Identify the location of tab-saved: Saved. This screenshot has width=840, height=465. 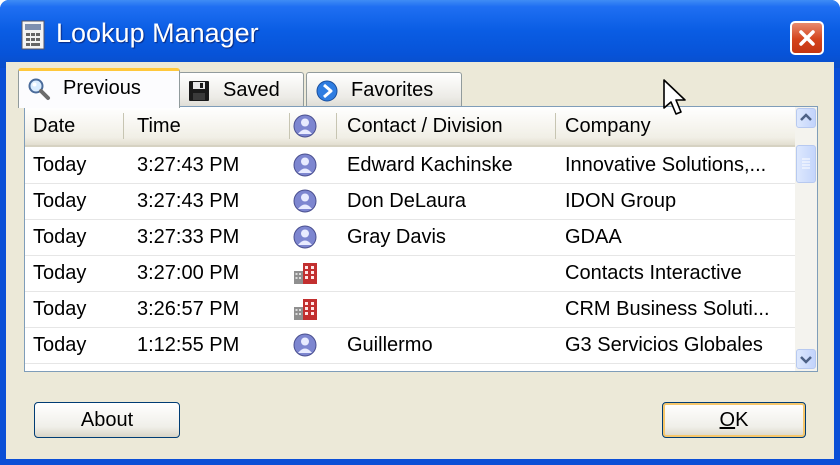
(241, 90).